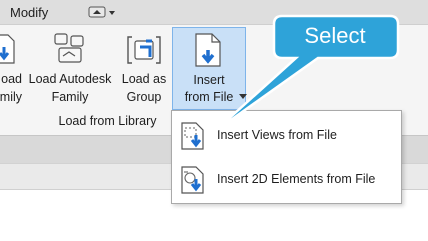 Image resolution: width=428 pixels, height=241 pixels. What do you see at coordinates (335, 35) in the screenshot?
I see `callout-text: Select` at bounding box center [335, 35].